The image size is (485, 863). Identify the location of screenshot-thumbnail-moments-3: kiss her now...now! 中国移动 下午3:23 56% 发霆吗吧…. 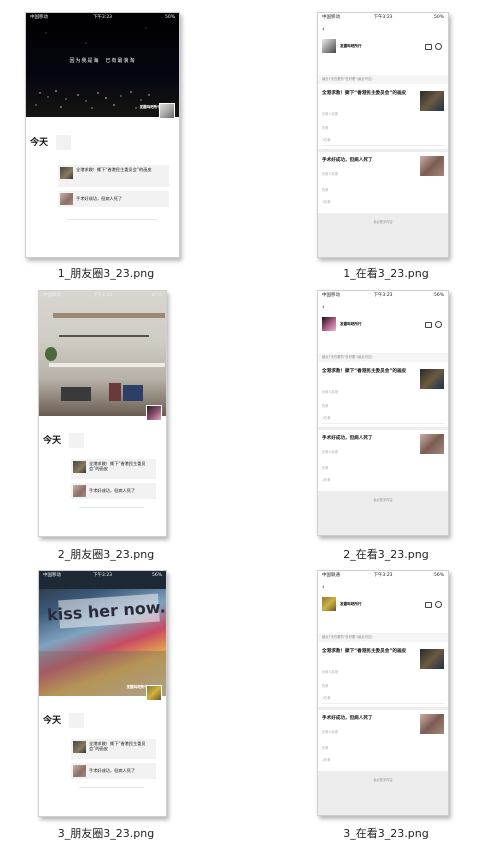
(102, 693).